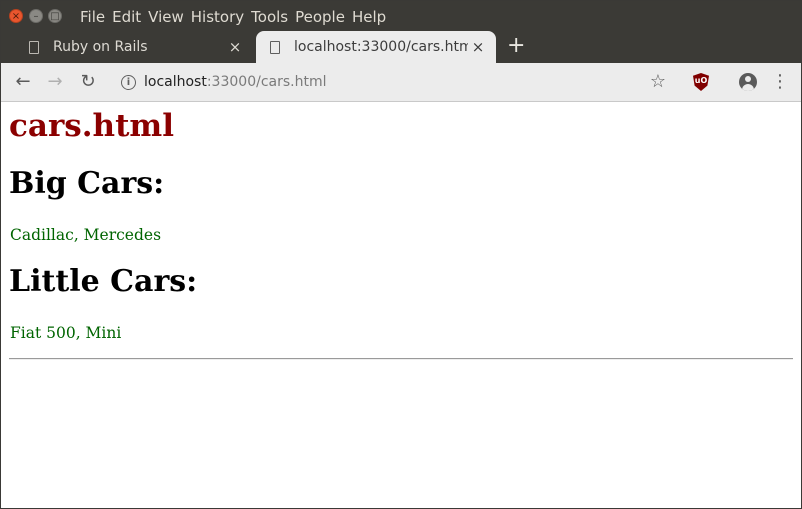 Image resolution: width=802 pixels, height=509 pixels. I want to click on big-cars-list: Cadillac, Mercedes, so click(86, 235).